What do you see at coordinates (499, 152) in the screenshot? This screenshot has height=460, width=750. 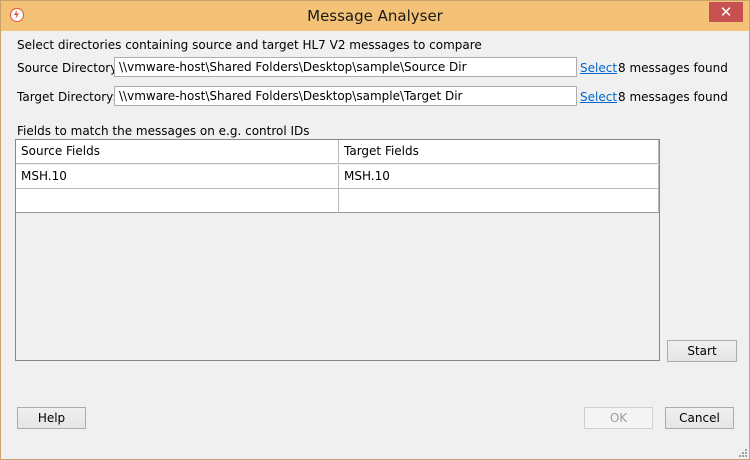 I see `column-header-target-fields: Target Fields` at bounding box center [499, 152].